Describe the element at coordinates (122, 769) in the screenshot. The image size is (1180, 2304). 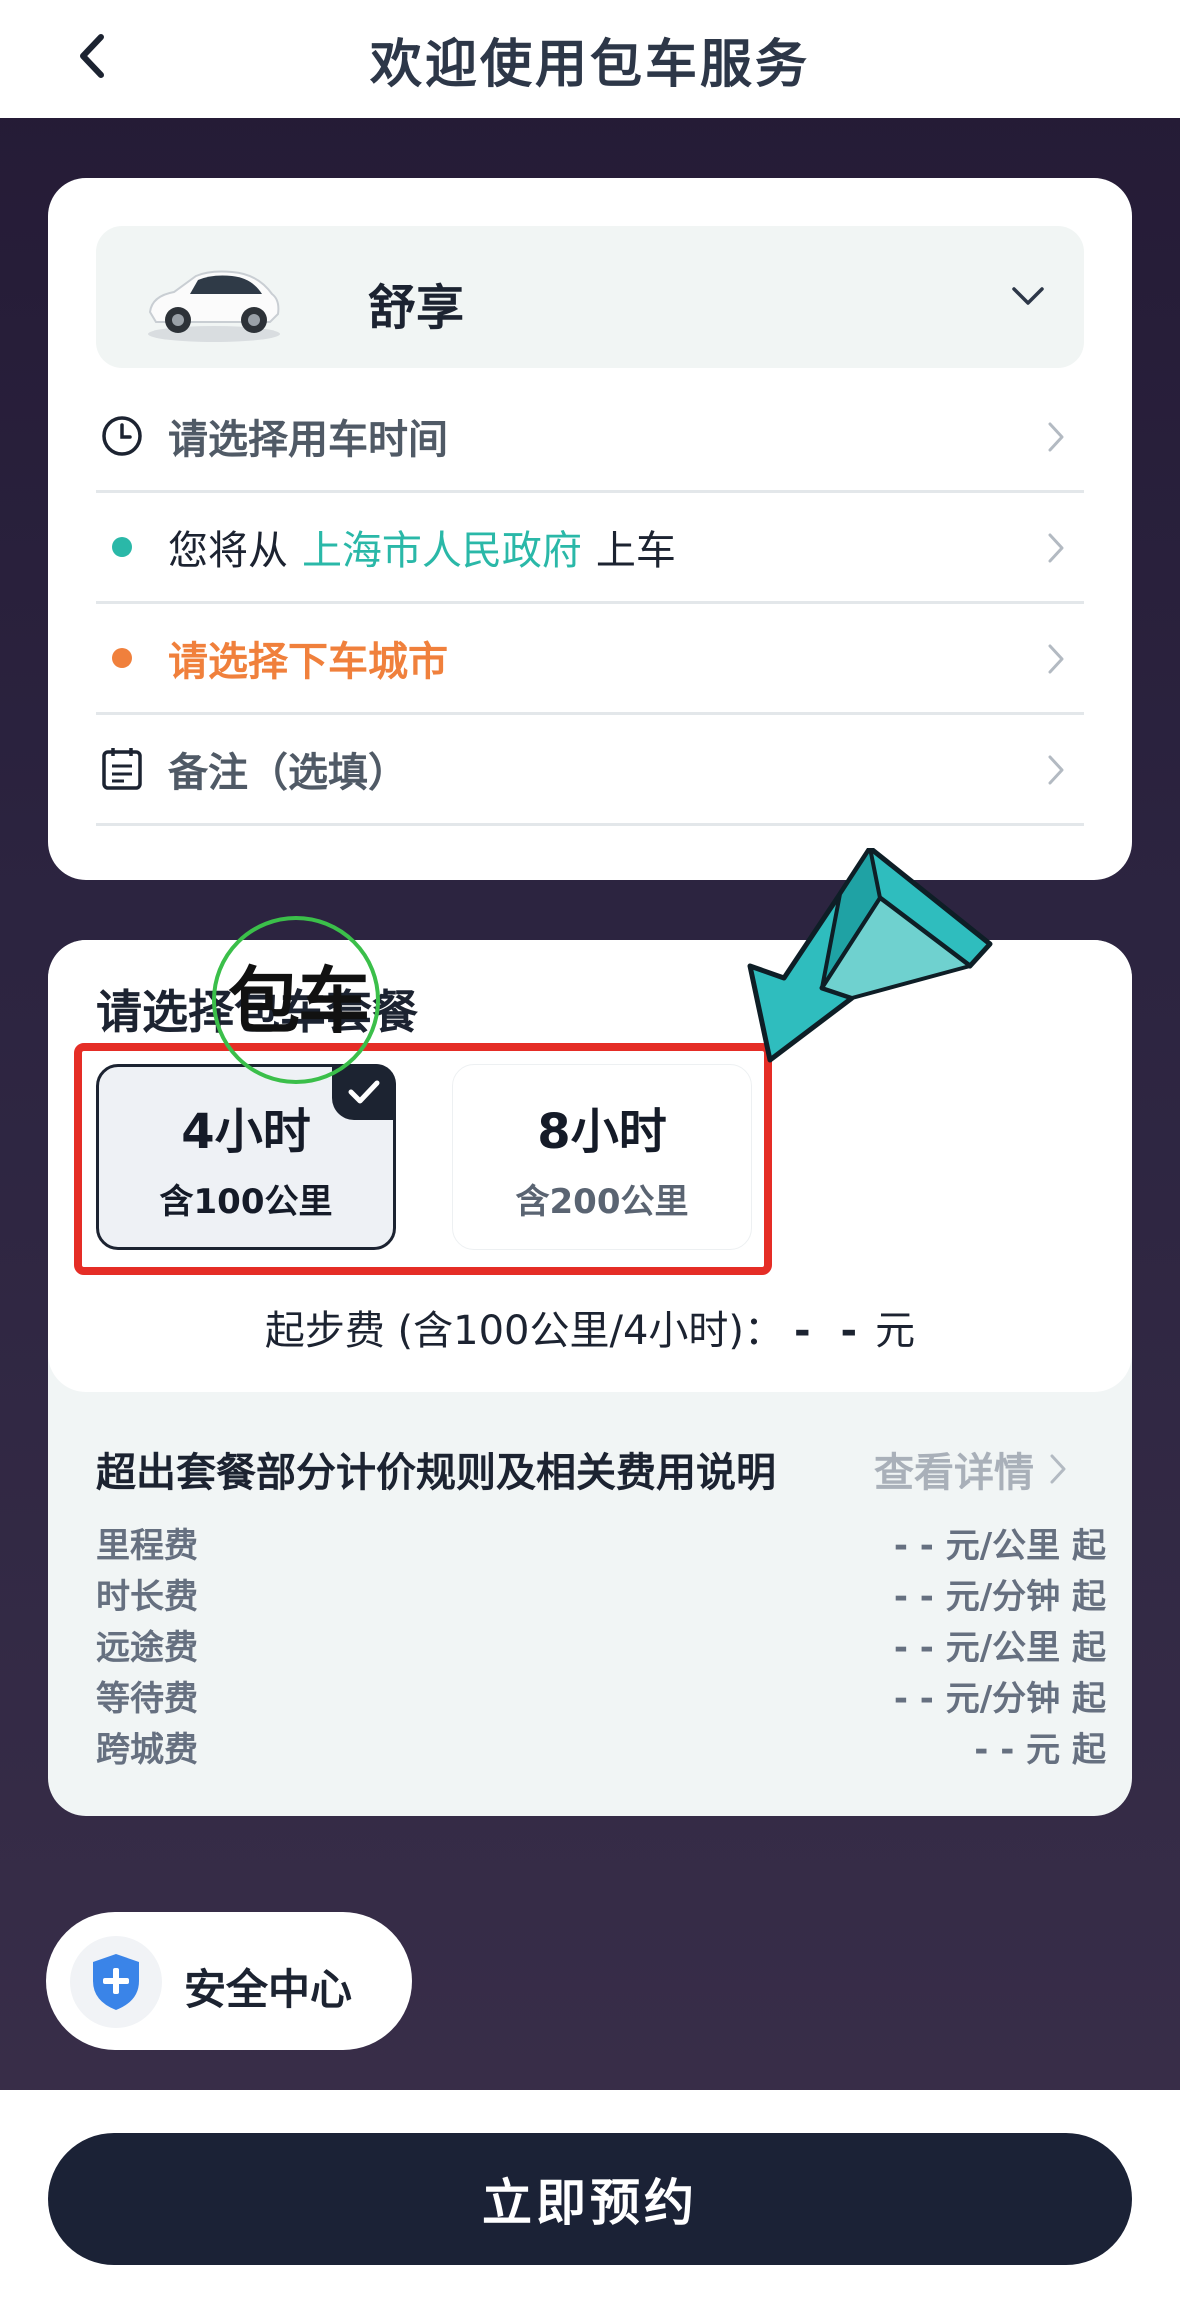
I see `notes-icon` at that location.